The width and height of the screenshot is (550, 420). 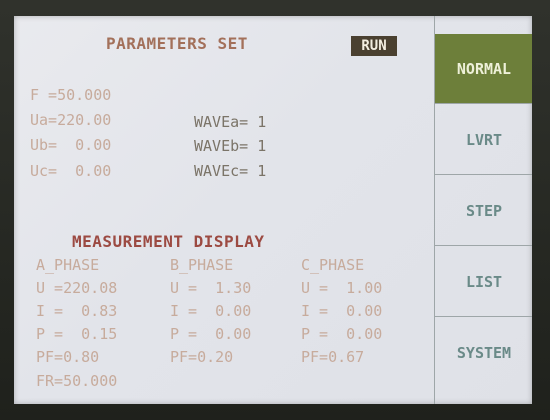 I want to click on sidebar-item-step: STEP, so click(x=483, y=211).